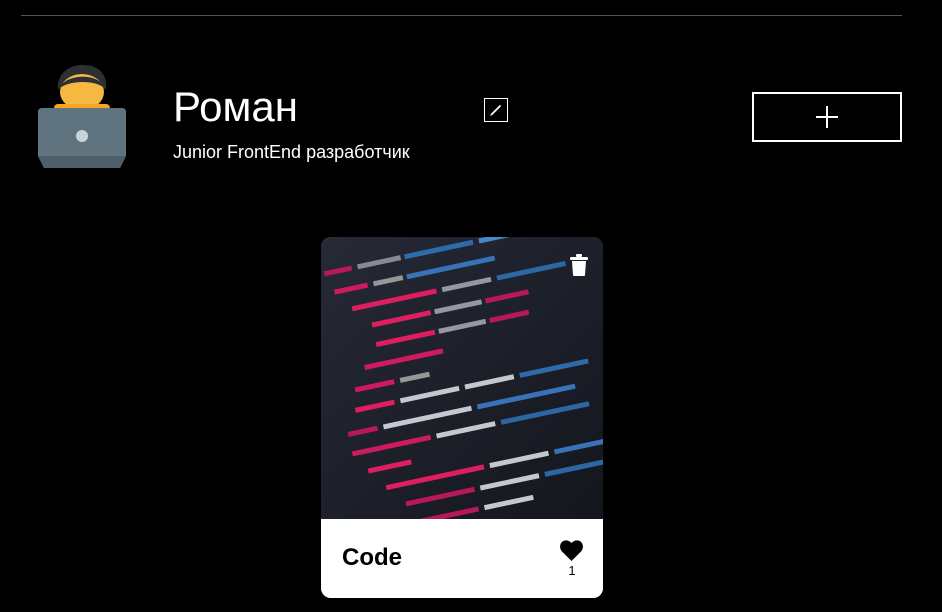 This screenshot has width=942, height=612. I want to click on plus-icon, so click(827, 117).